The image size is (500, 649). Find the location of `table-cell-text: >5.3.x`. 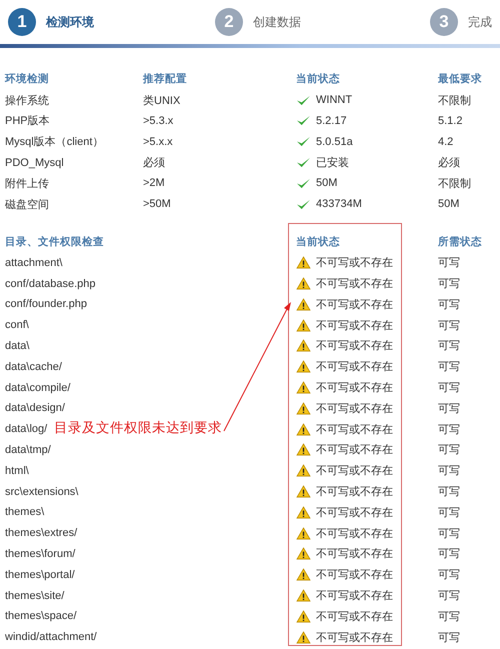

table-cell-text: >5.3.x is located at coordinates (158, 120).